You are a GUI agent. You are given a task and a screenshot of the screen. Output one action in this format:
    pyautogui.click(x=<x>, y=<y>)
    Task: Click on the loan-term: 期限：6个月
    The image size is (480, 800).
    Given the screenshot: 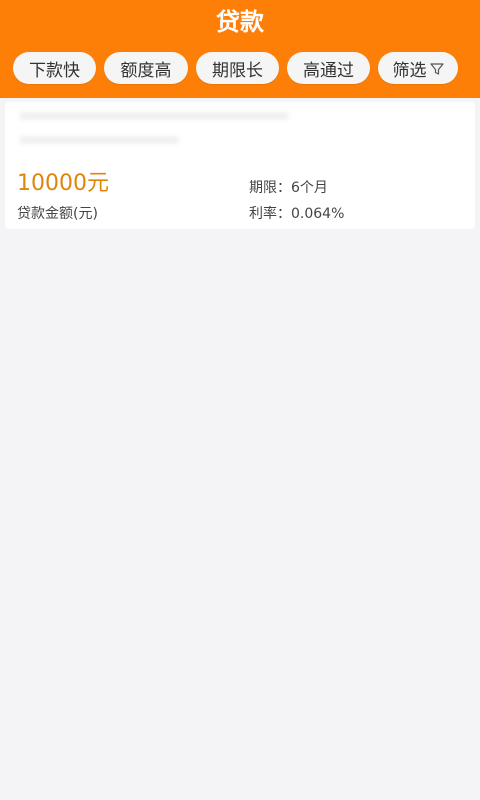 What is the action you would take?
    pyautogui.click(x=288, y=188)
    